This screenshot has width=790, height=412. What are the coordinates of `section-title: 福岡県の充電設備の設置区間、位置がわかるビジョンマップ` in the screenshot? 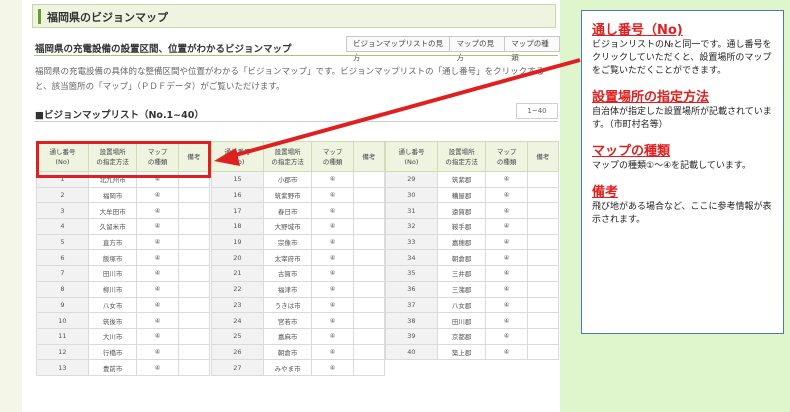 It's located at (163, 49).